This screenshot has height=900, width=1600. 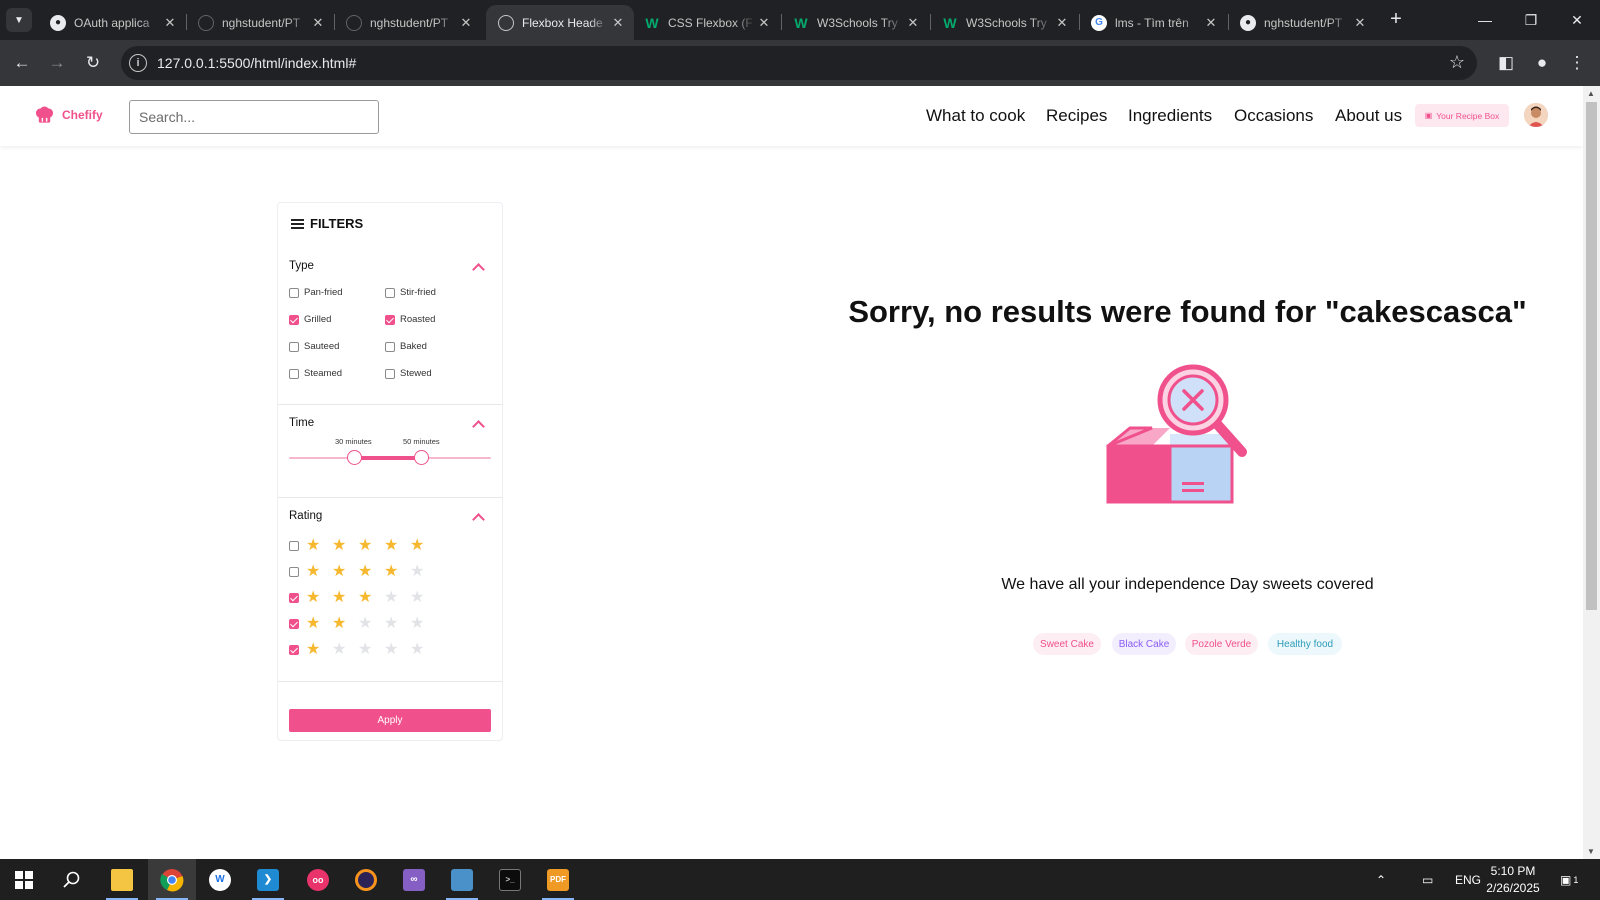 What do you see at coordinates (414, 879) in the screenshot?
I see `visual-studio-icon: ∞` at bounding box center [414, 879].